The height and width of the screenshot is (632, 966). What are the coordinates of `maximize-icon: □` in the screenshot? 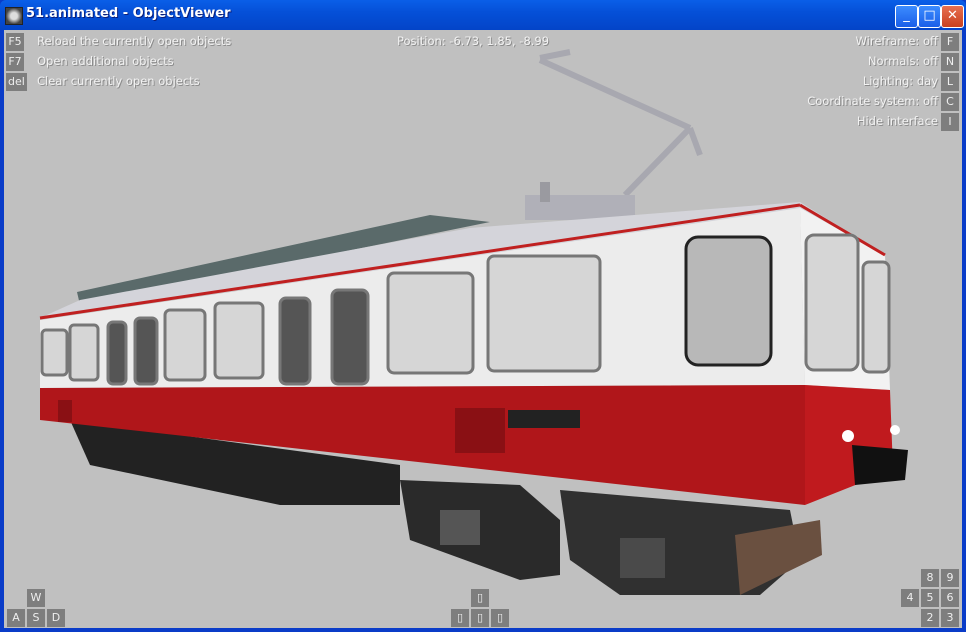 It's located at (929, 15).